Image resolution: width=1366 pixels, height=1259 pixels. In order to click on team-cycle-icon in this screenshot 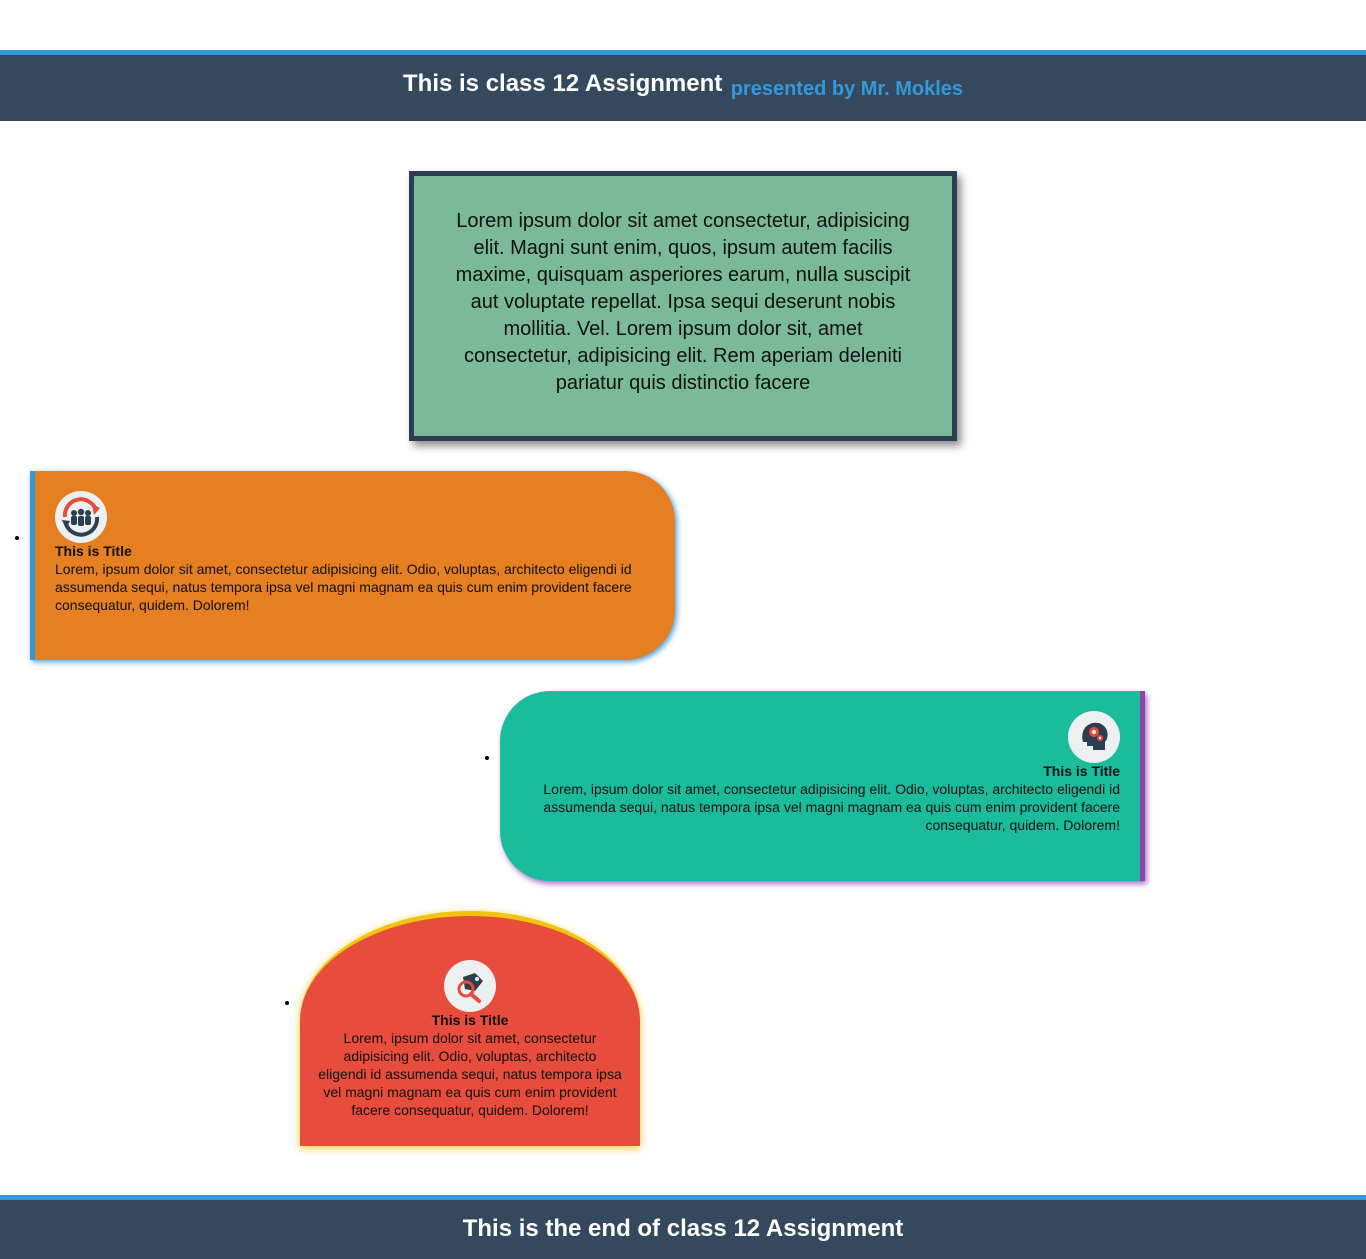, I will do `click(81, 517)`.